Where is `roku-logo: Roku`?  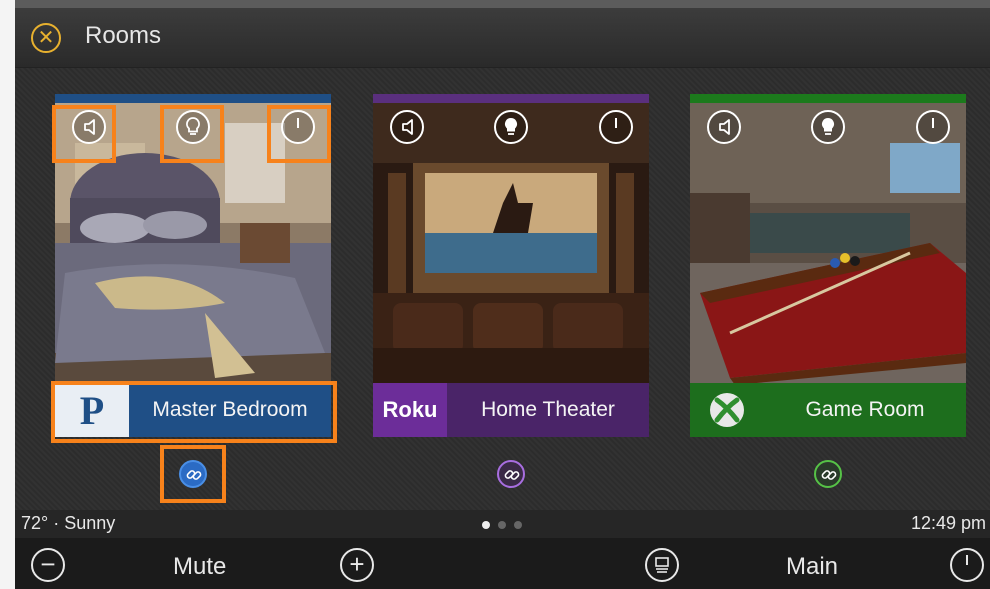
roku-logo: Roku is located at coordinates (410, 410).